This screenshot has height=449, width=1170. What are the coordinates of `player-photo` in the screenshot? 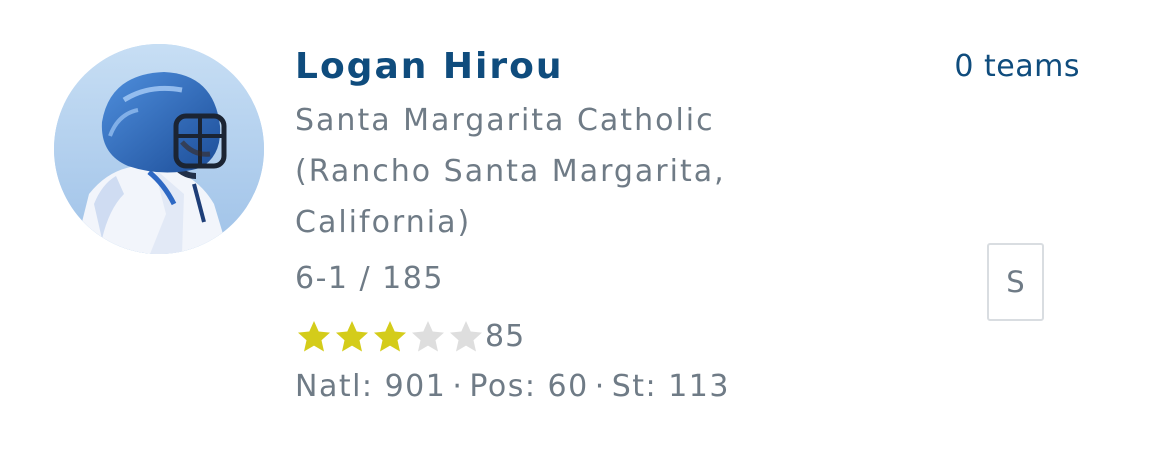 It's located at (159, 149).